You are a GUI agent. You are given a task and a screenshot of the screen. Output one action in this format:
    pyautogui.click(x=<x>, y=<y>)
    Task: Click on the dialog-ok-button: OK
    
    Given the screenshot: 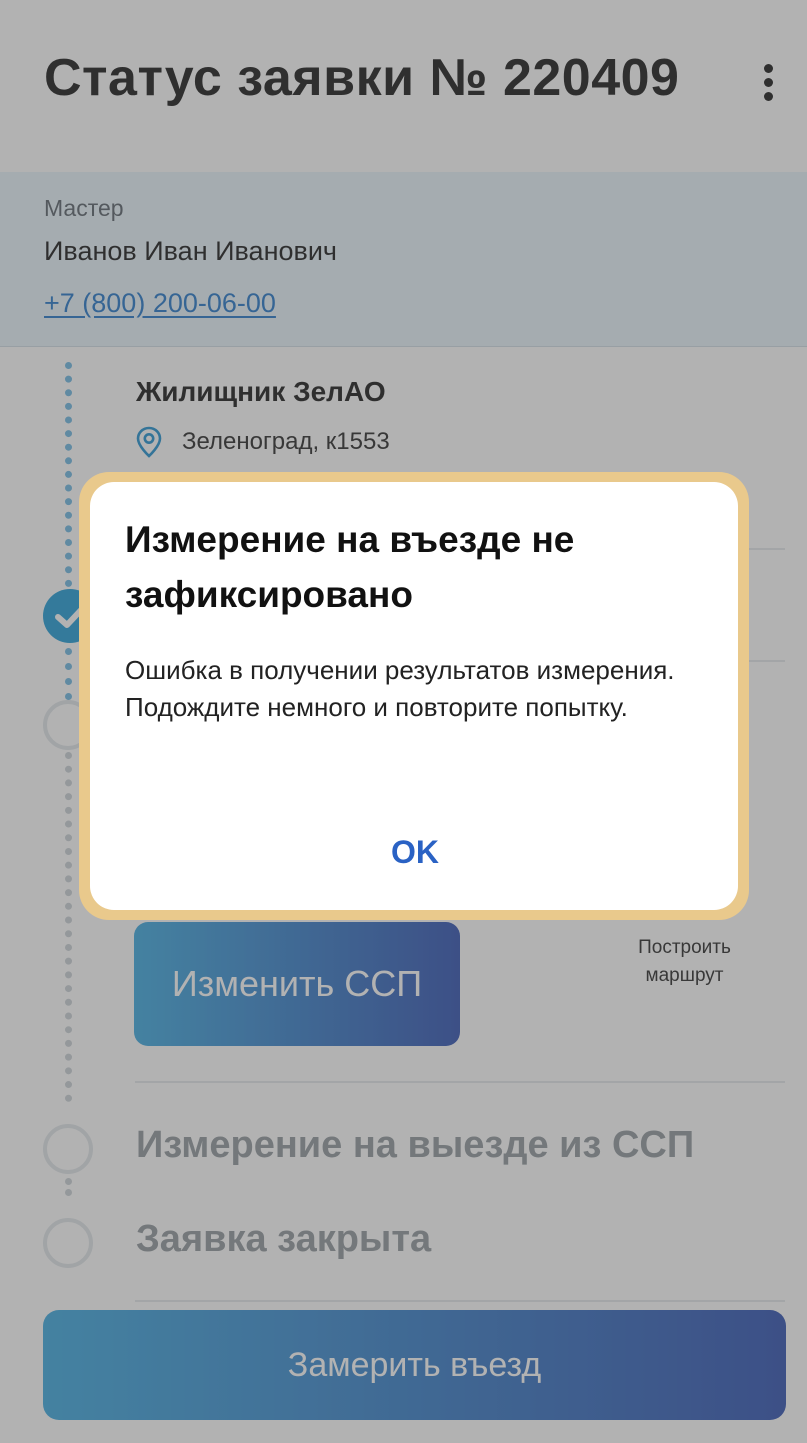 What is the action you would take?
    pyautogui.click(x=415, y=852)
    